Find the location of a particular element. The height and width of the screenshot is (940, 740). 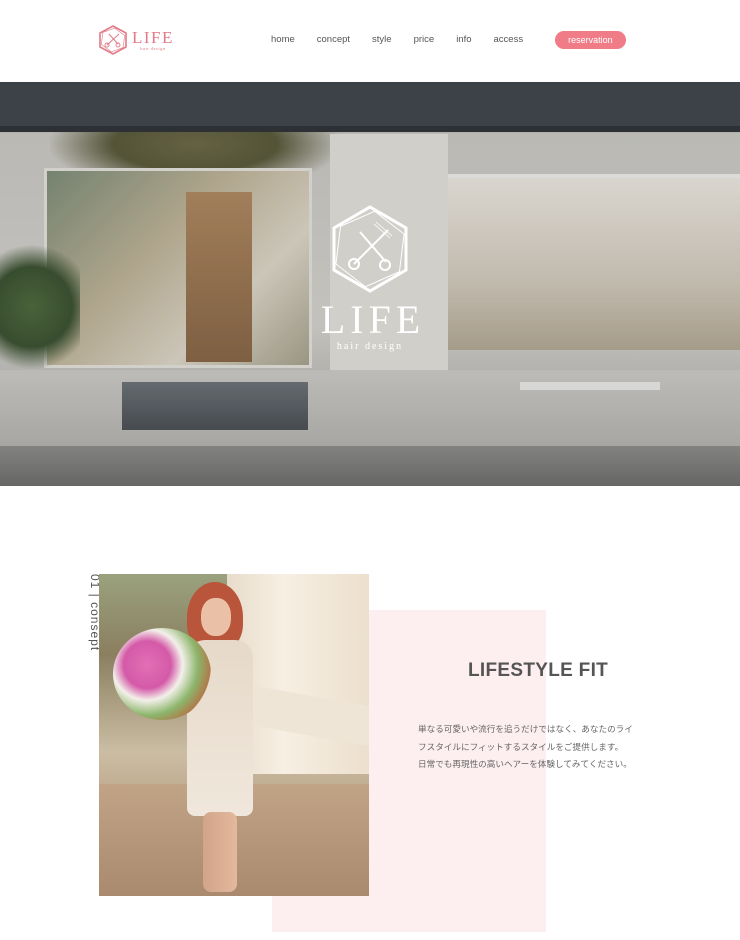

nav-info: info is located at coordinates (463, 40).